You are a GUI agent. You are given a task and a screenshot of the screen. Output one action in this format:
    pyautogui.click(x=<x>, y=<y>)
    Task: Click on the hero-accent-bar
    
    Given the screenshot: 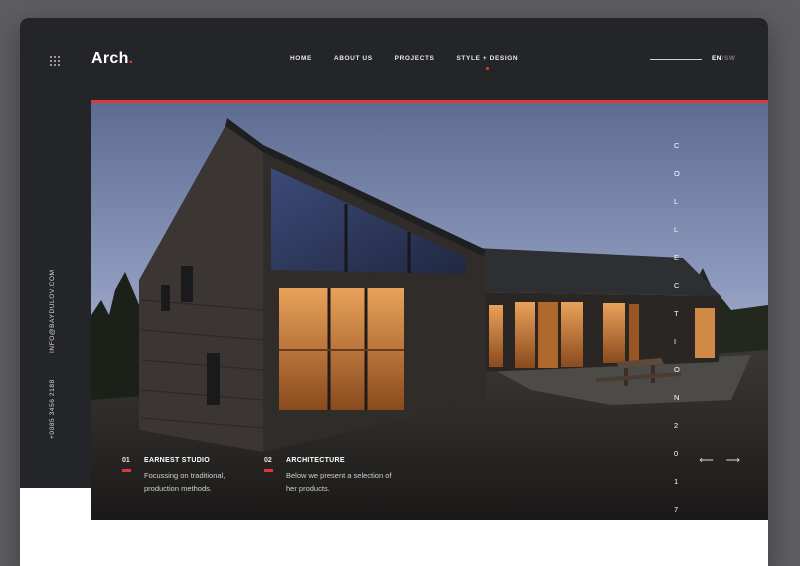 What is the action you would take?
    pyautogui.click(x=429, y=101)
    